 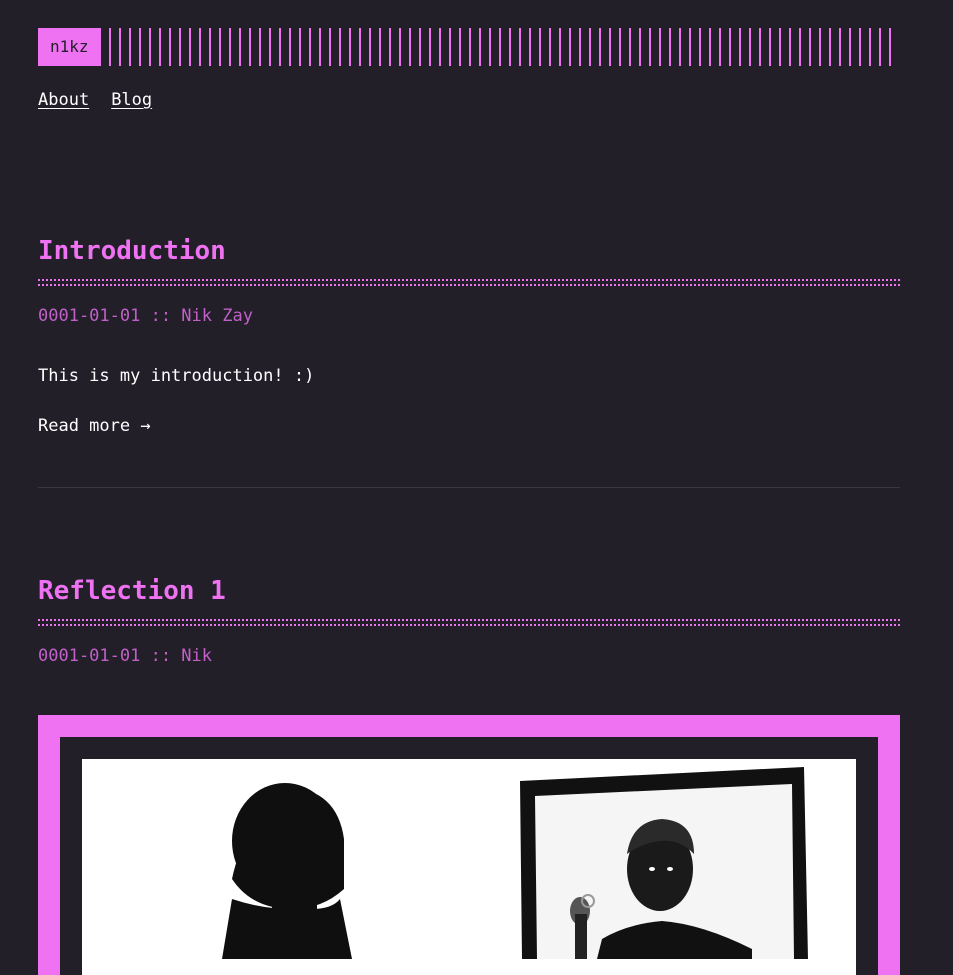 I want to click on nav-link-blog: Blog, so click(x=131, y=100).